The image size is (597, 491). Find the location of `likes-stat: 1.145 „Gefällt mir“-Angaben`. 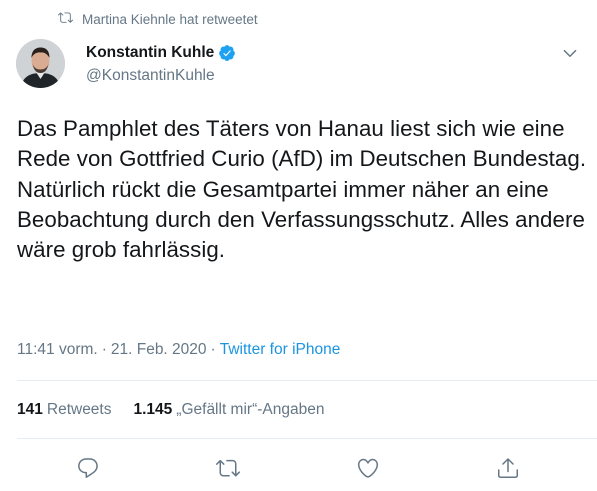

likes-stat: 1.145 „Gefällt mir“-Angaben is located at coordinates (229, 410).